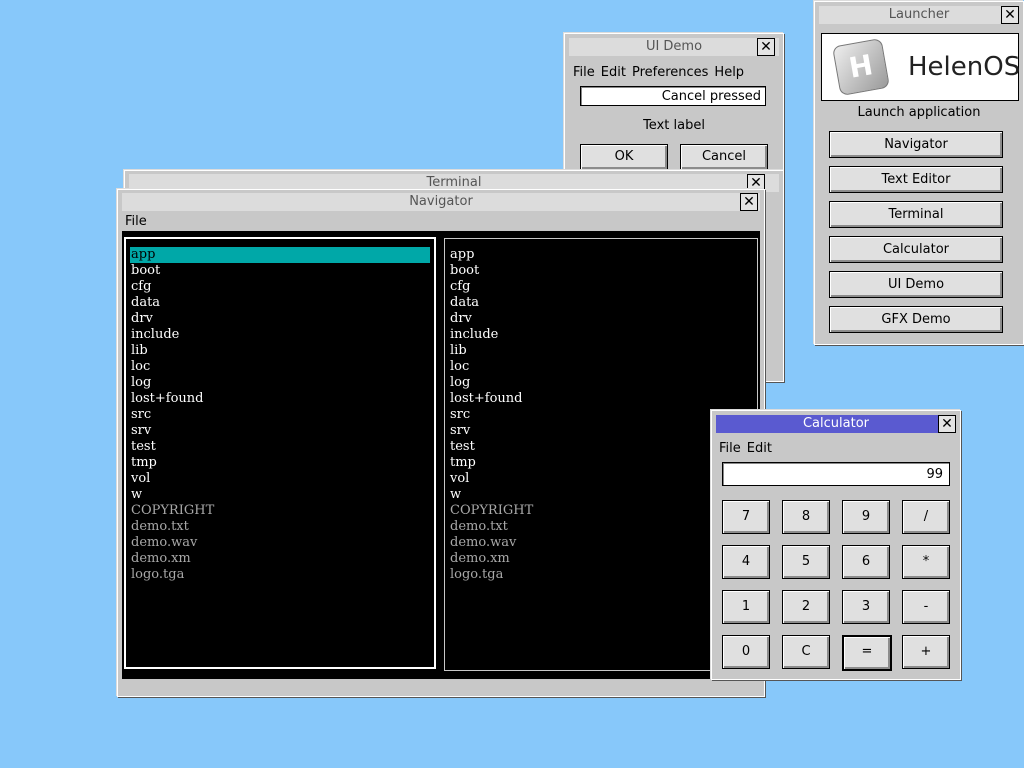 This screenshot has height=768, width=1024. What do you see at coordinates (916, 249) in the screenshot?
I see `launch-calculator-button: Calculator` at bounding box center [916, 249].